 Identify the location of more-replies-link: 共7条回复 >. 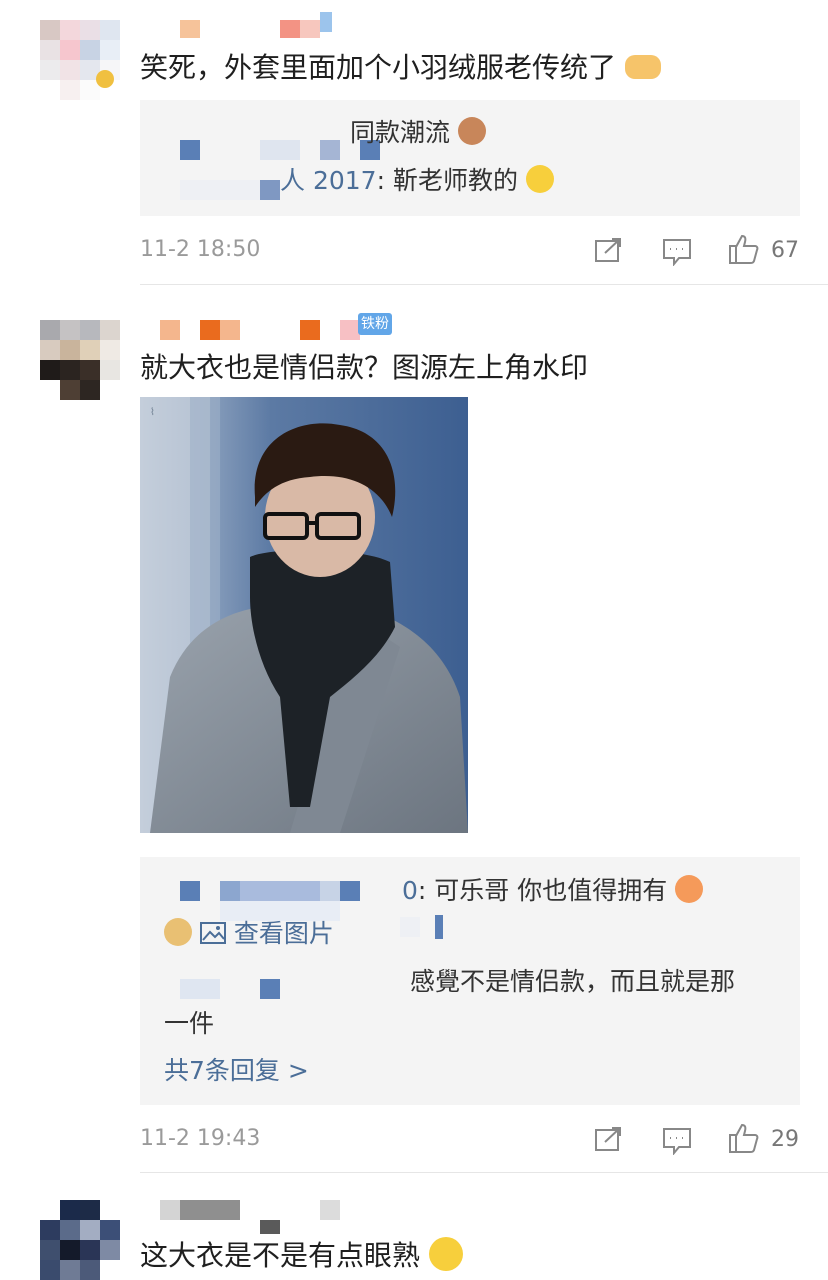
(236, 1071).